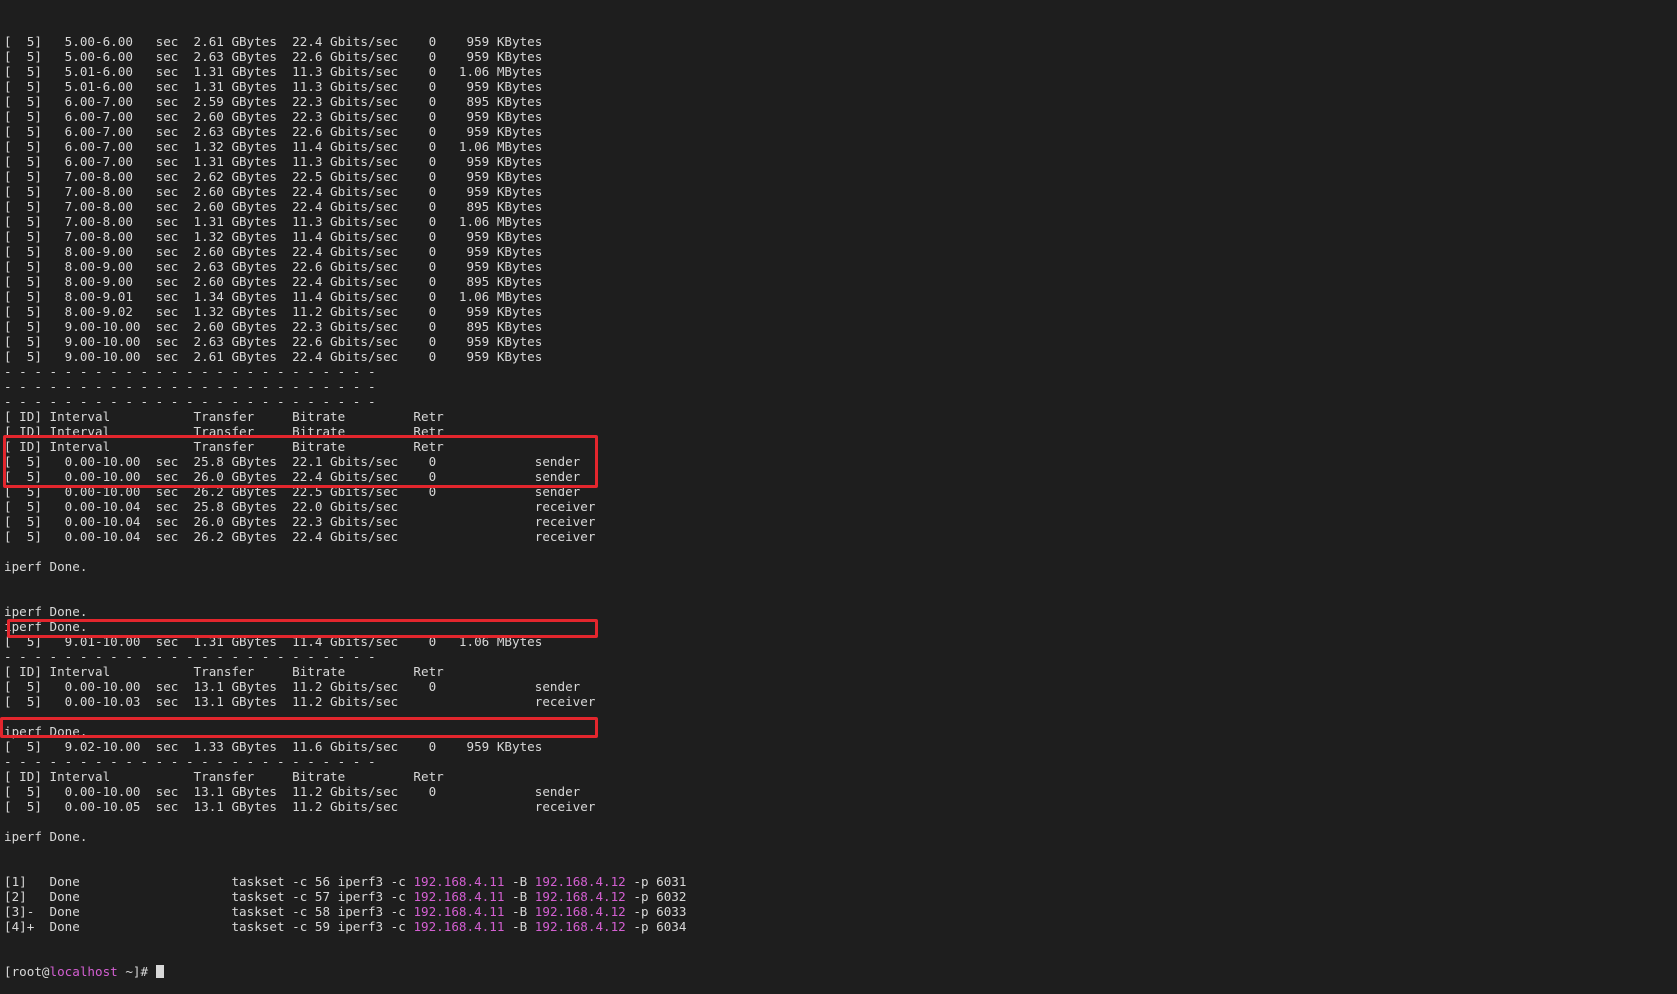  What do you see at coordinates (209, 911) in the screenshot?
I see `job-command: [3]- Done taskset -c 58 iperf3 -c` at bounding box center [209, 911].